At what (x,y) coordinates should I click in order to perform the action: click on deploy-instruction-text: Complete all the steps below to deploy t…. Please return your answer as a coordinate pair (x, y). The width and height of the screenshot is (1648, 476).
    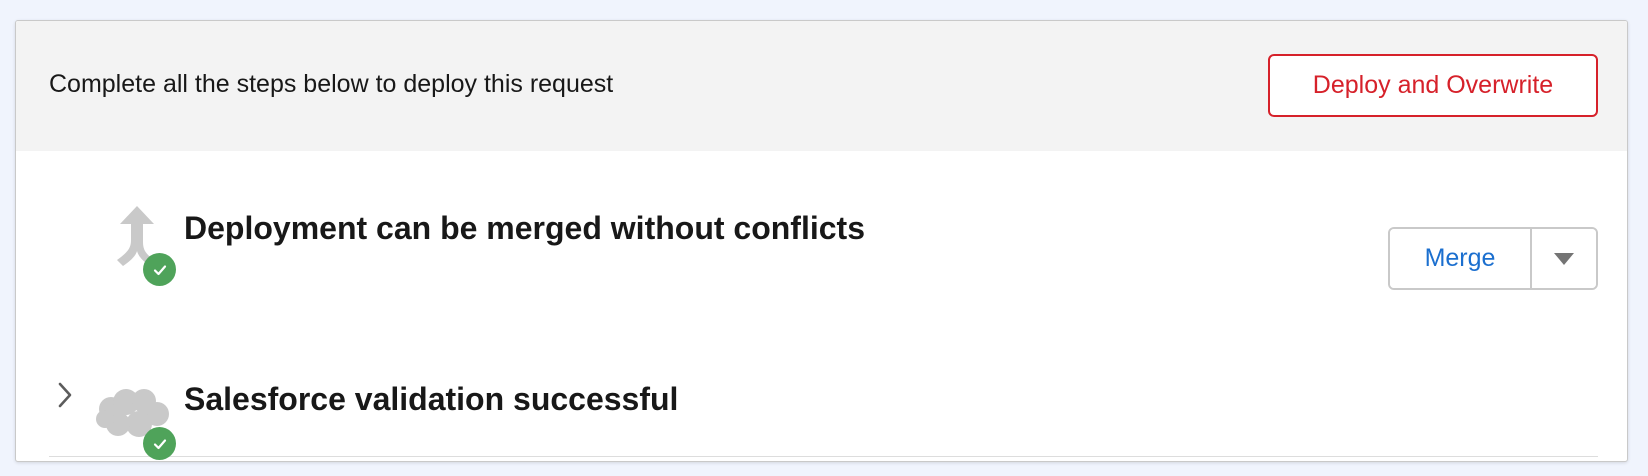
    Looking at the image, I should click on (331, 84).